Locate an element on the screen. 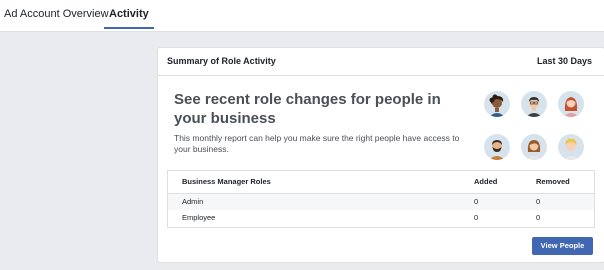  person-beard-icon is located at coordinates (497, 147).